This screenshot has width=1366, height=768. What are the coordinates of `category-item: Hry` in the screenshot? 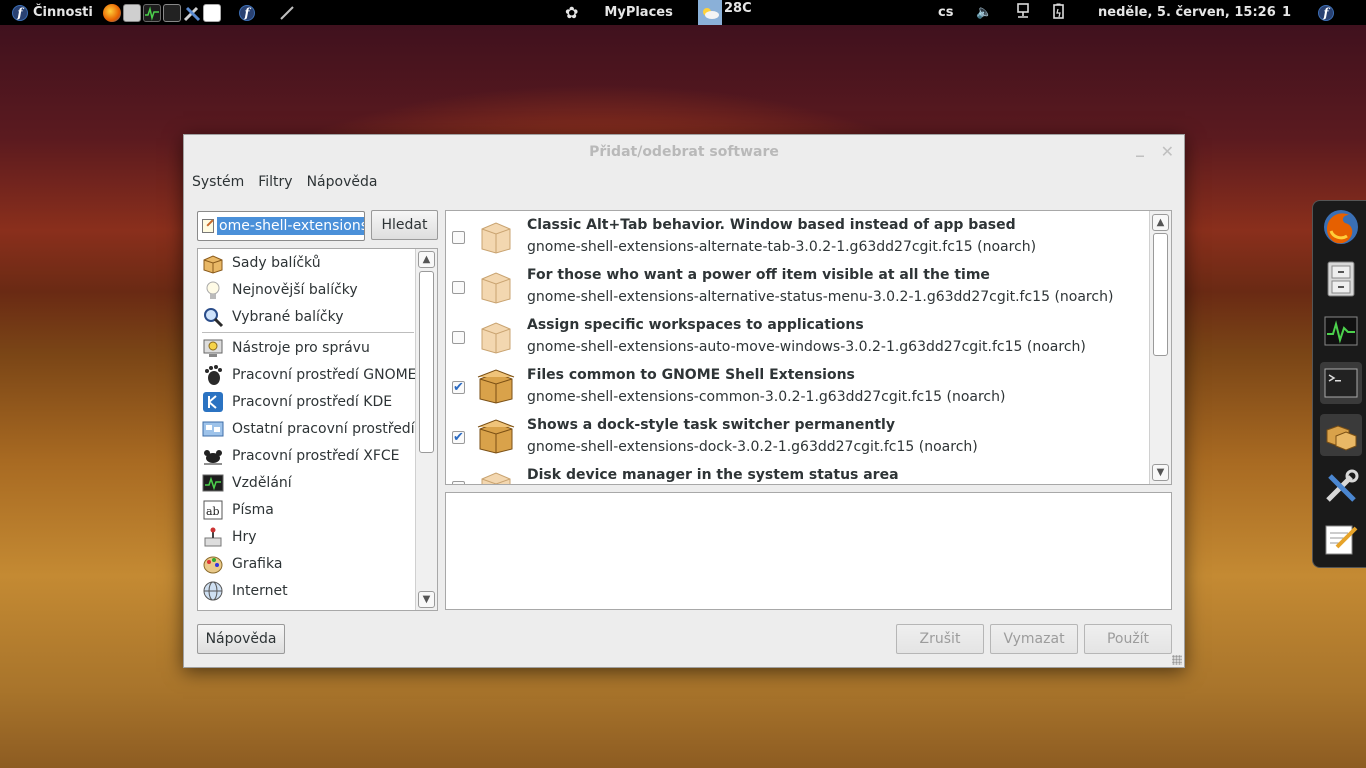 It's located at (229, 536).